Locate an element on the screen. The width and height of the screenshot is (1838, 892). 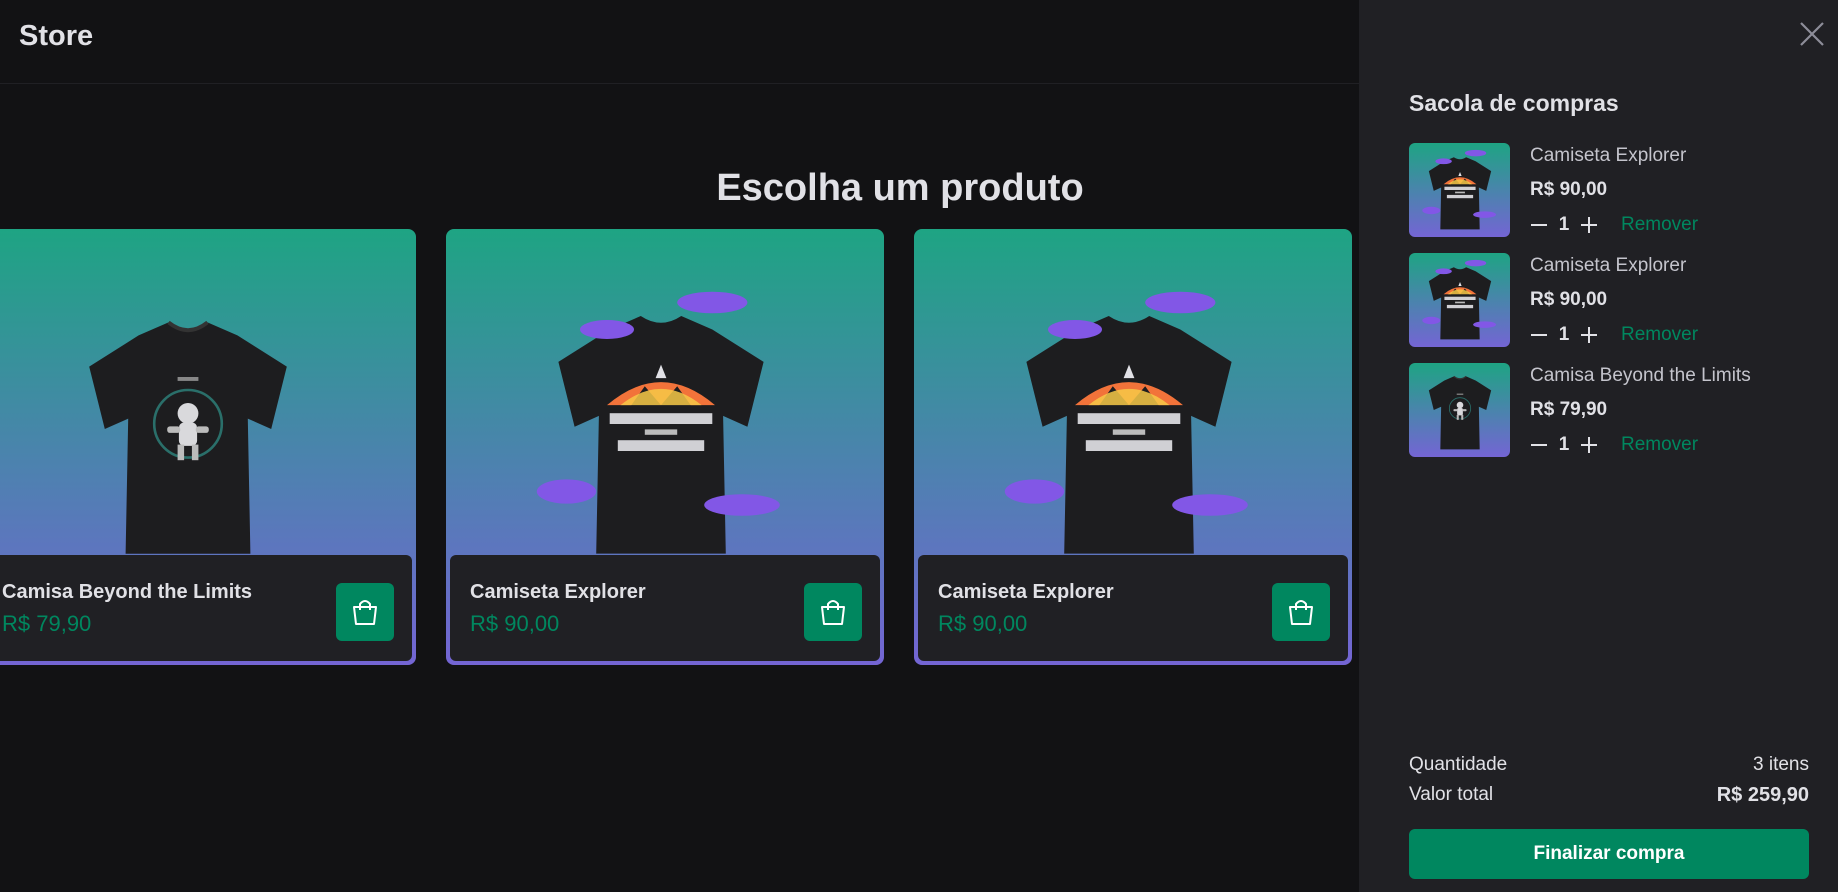
top-header: Store is located at coordinates (680, 42).